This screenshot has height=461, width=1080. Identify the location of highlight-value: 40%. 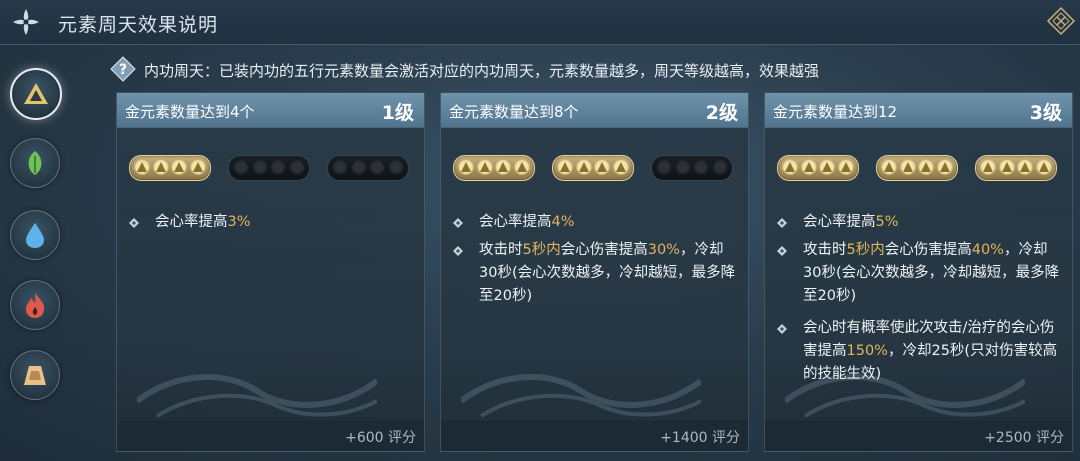
(987, 250).